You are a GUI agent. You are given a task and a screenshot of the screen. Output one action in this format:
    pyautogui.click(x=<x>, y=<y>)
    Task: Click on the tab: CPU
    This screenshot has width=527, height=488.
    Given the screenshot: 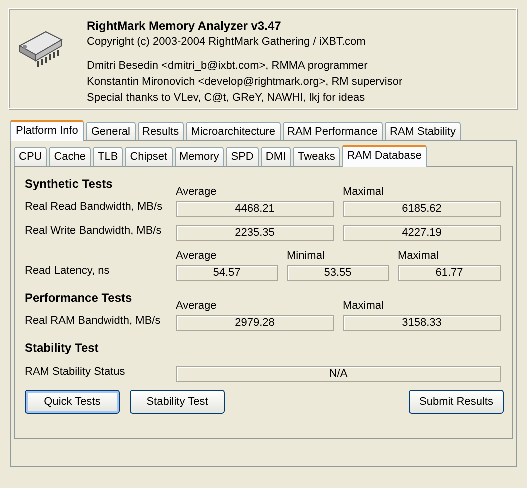 What is the action you would take?
    pyautogui.click(x=31, y=156)
    